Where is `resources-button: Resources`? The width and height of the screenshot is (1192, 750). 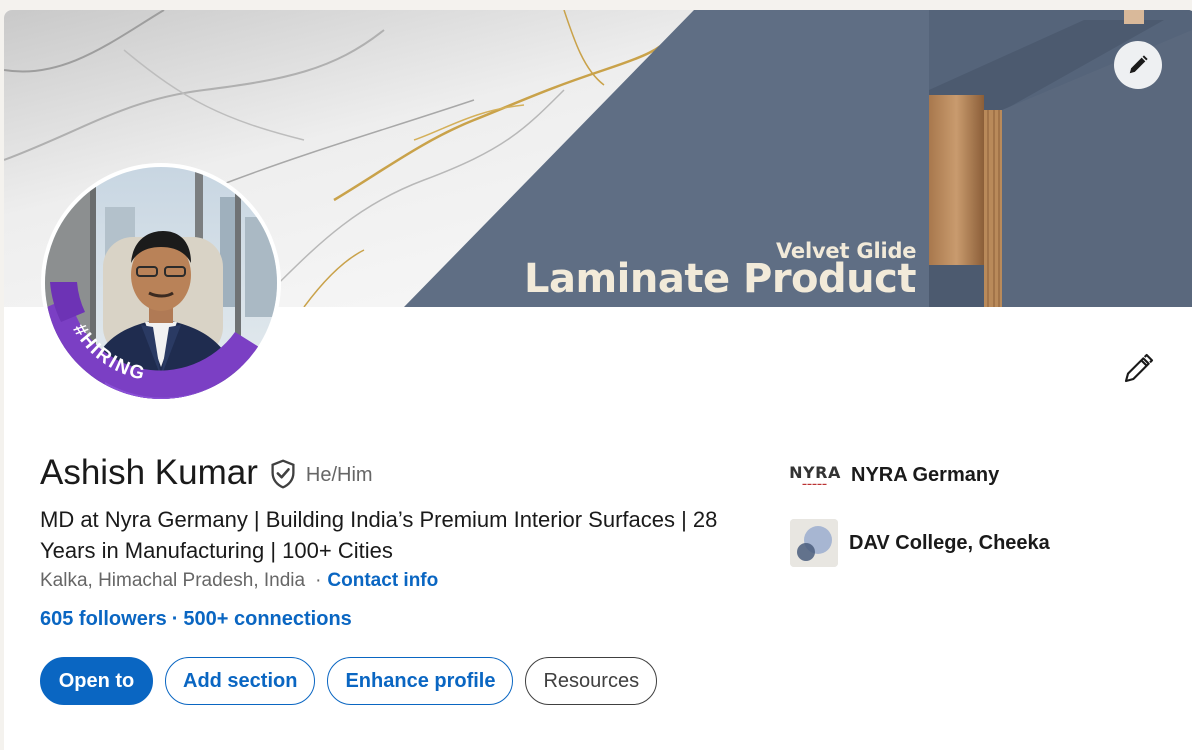 resources-button: Resources is located at coordinates (591, 681).